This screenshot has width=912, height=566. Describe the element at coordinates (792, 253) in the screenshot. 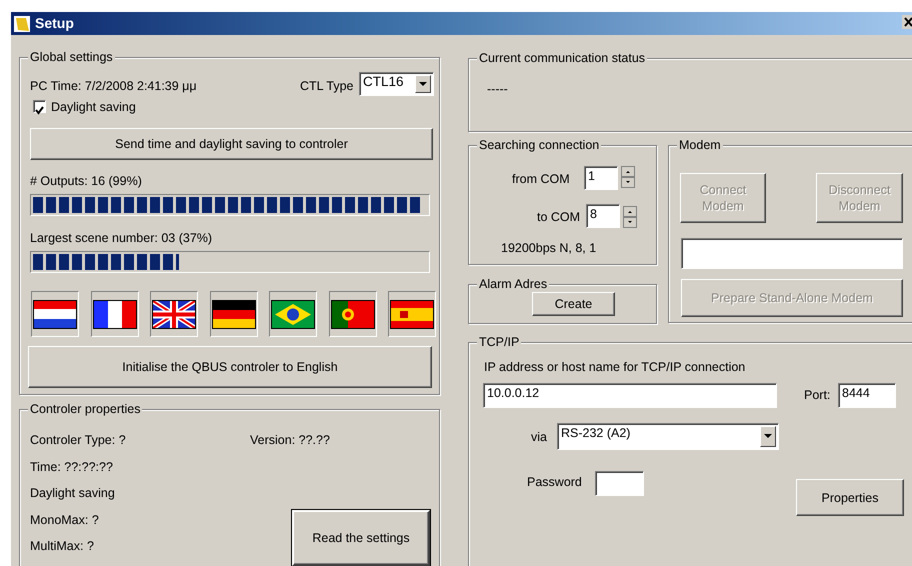

I see `modem-field` at that location.